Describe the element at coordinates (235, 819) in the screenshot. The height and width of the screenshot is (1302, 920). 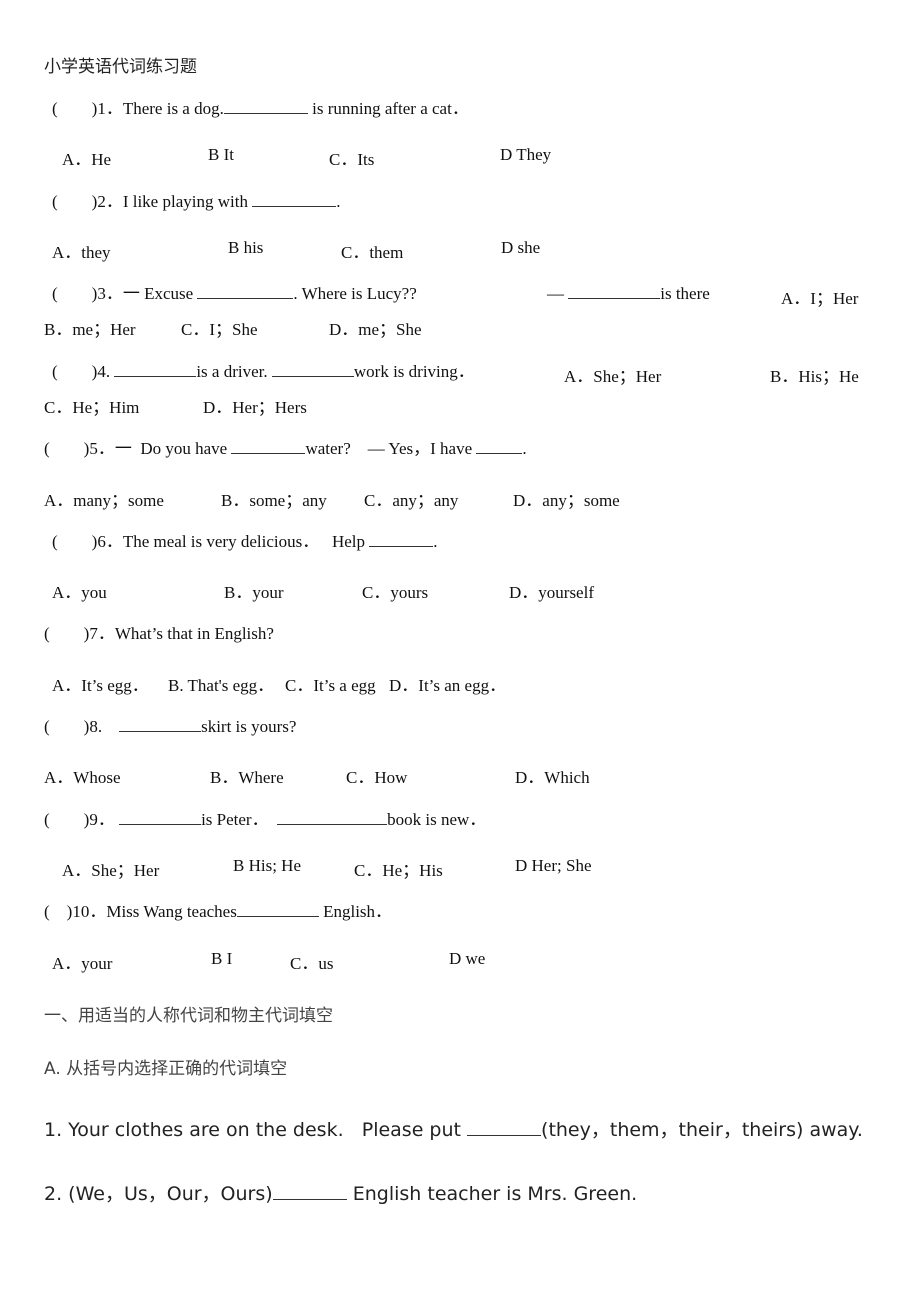
I see `question-text: is Peter．` at that location.